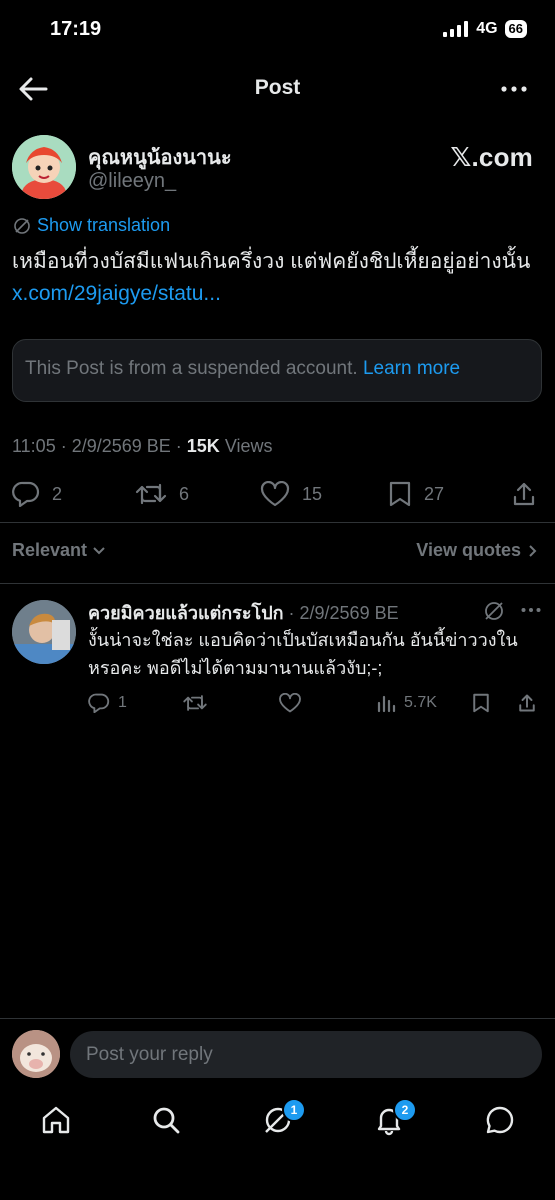  I want to click on grok-button, so click(494, 611).